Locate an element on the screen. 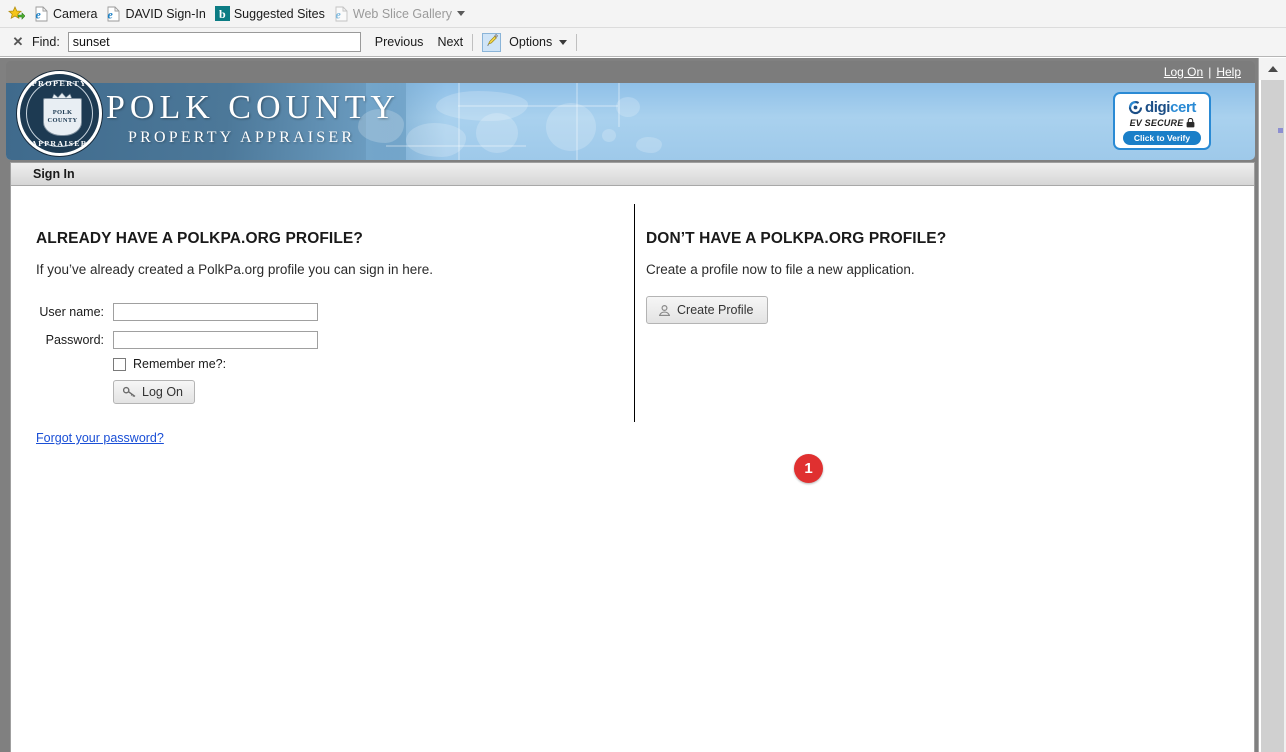 The width and height of the screenshot is (1286, 752). existing-profile-heading: ALREADY HAVE A POLKPA.ORG PROFILE? is located at coordinates (199, 238).